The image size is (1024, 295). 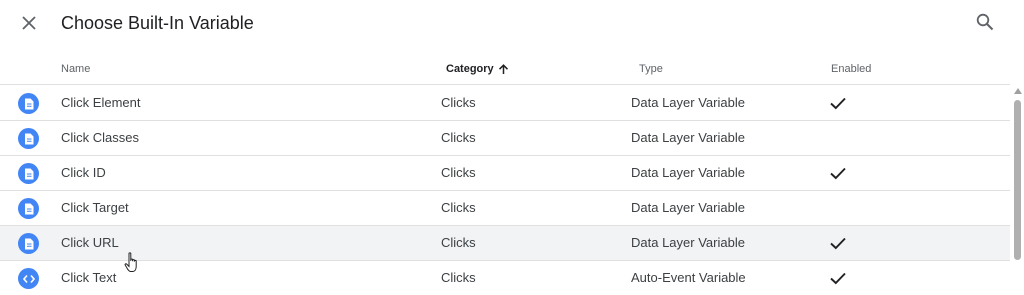 What do you see at coordinates (75, 69) in the screenshot?
I see `column-header-name: Name` at bounding box center [75, 69].